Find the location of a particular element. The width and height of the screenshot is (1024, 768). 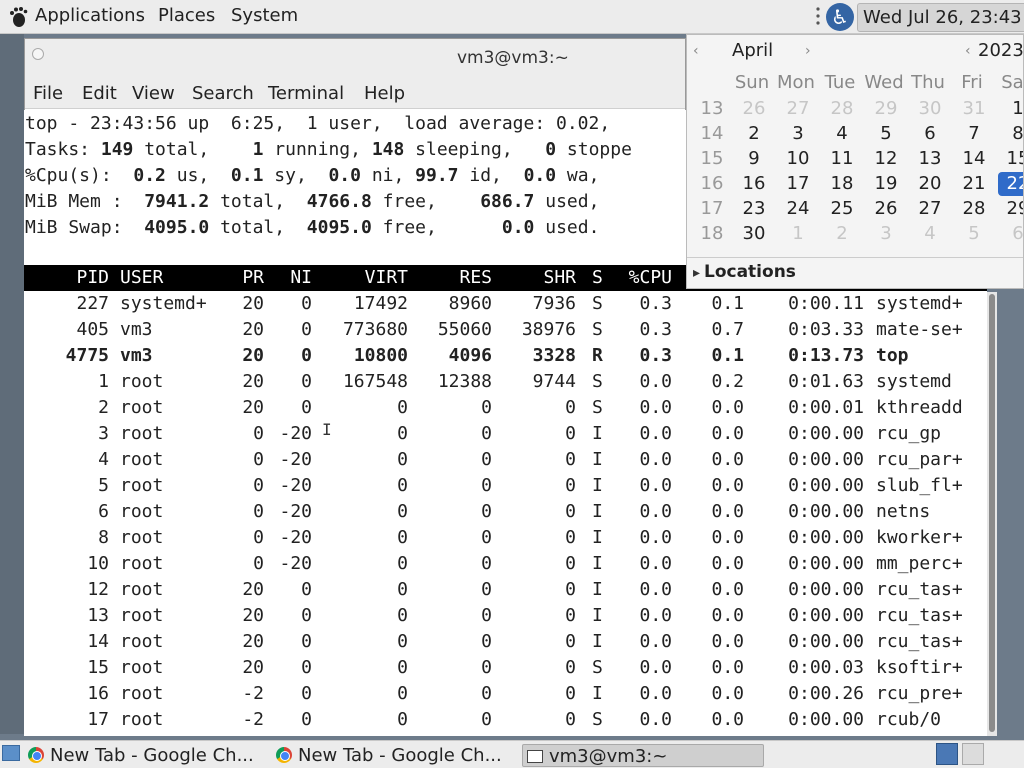

terminal-scrollbar is located at coordinates (992, 514).